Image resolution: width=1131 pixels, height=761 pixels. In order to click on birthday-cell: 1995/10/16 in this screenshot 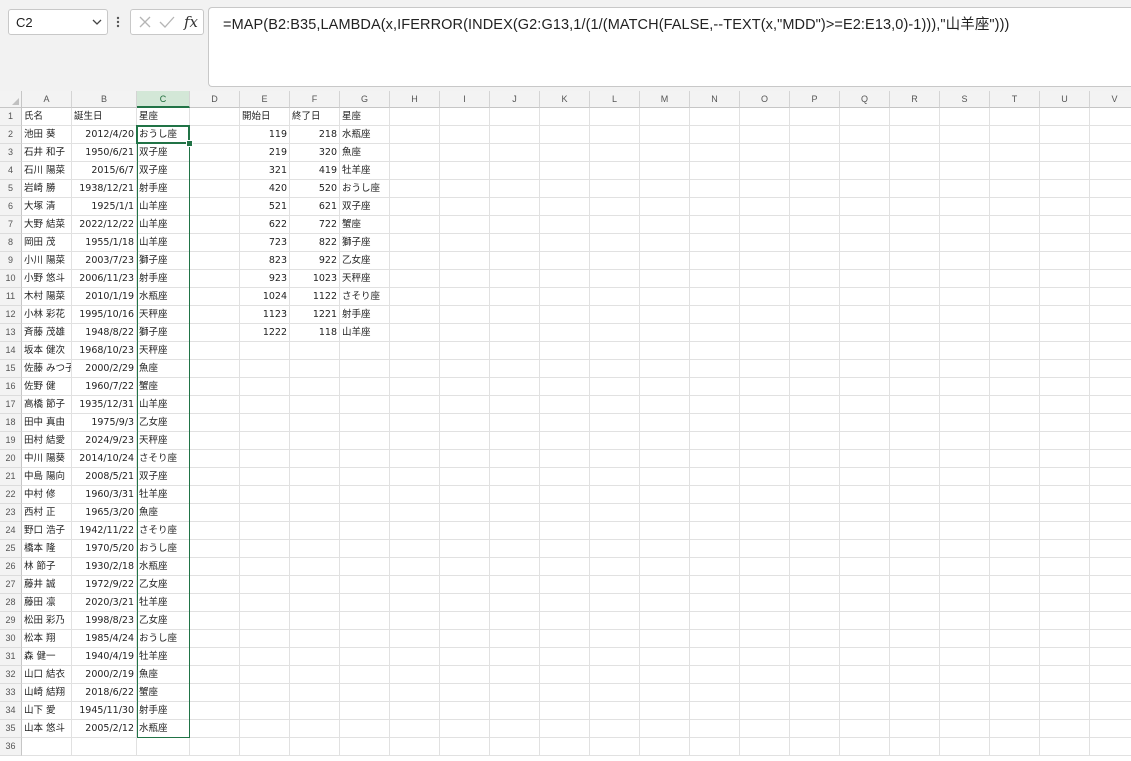, I will do `click(104, 315)`.